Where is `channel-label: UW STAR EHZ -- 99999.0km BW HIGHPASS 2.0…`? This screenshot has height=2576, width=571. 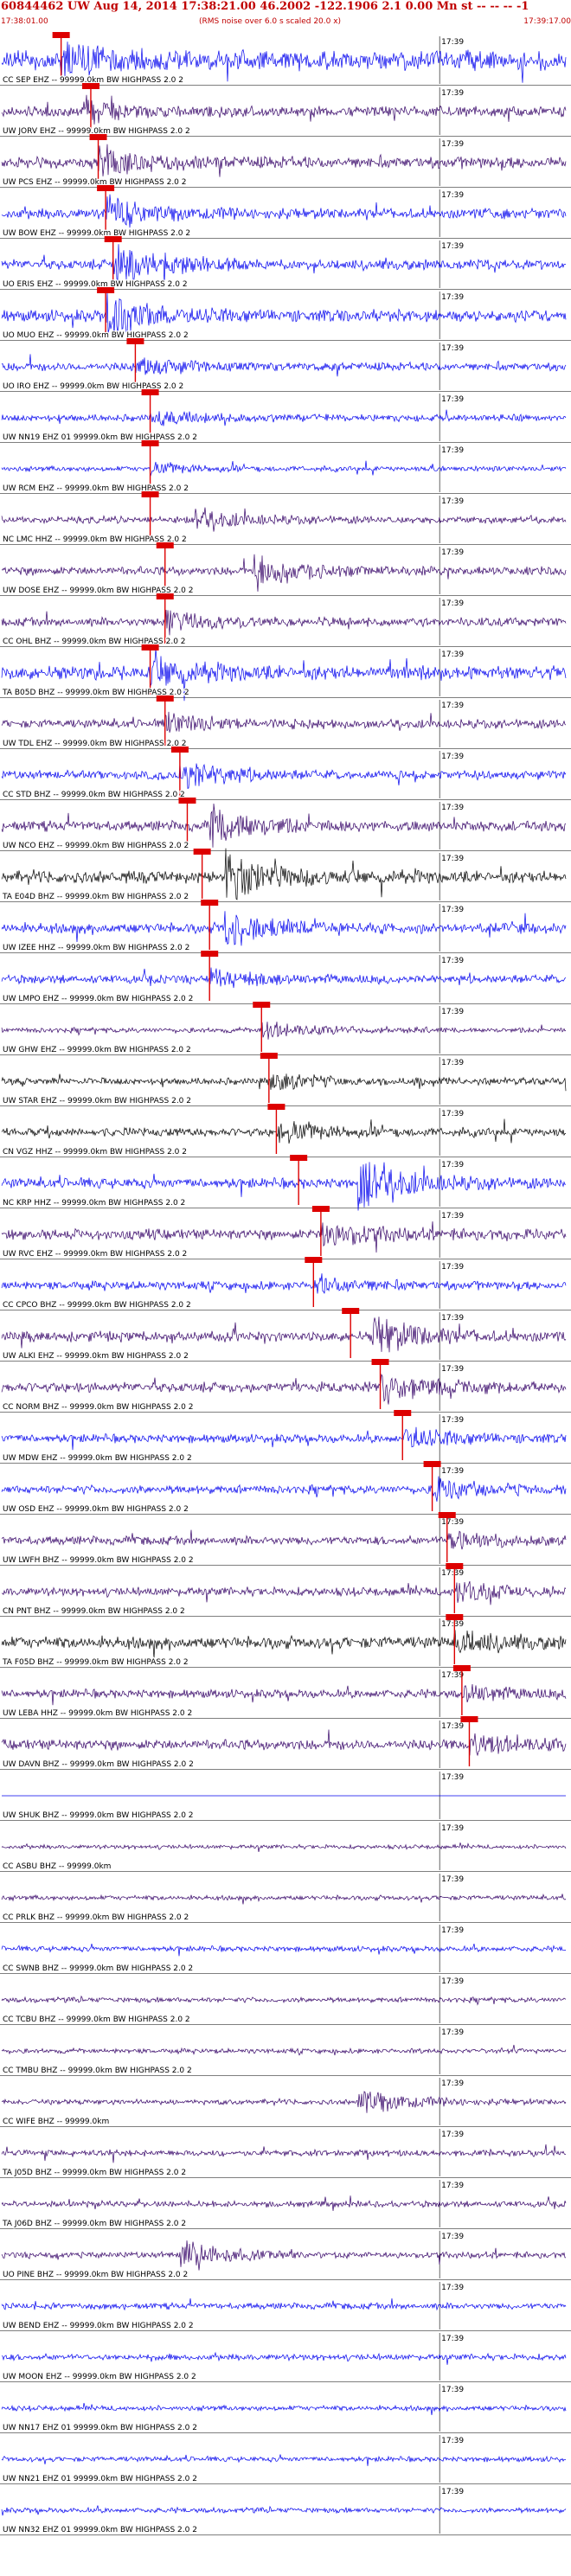 channel-label: UW STAR EHZ -- 99999.0km BW HIGHPASS 2.0… is located at coordinates (97, 1101).